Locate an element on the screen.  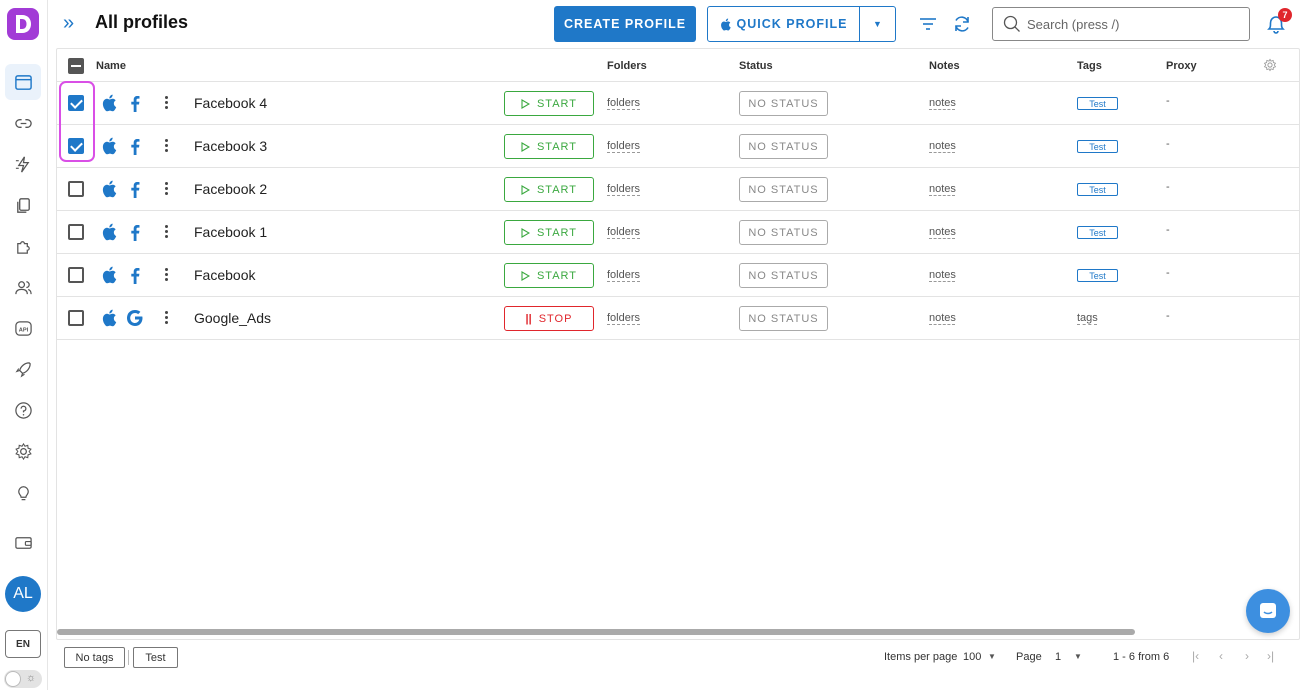
items-per-page-caret-icon: ▼ is located at coordinates (992, 656).